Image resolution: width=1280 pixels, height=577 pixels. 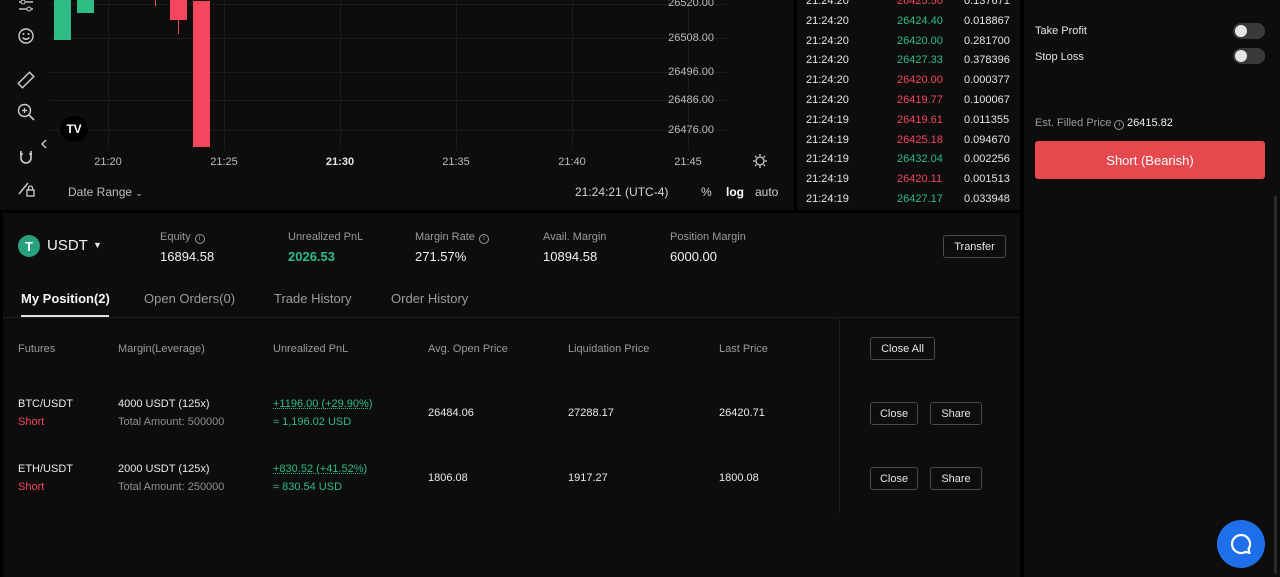 What do you see at coordinates (85, 6) in the screenshot?
I see `candle-bullish` at bounding box center [85, 6].